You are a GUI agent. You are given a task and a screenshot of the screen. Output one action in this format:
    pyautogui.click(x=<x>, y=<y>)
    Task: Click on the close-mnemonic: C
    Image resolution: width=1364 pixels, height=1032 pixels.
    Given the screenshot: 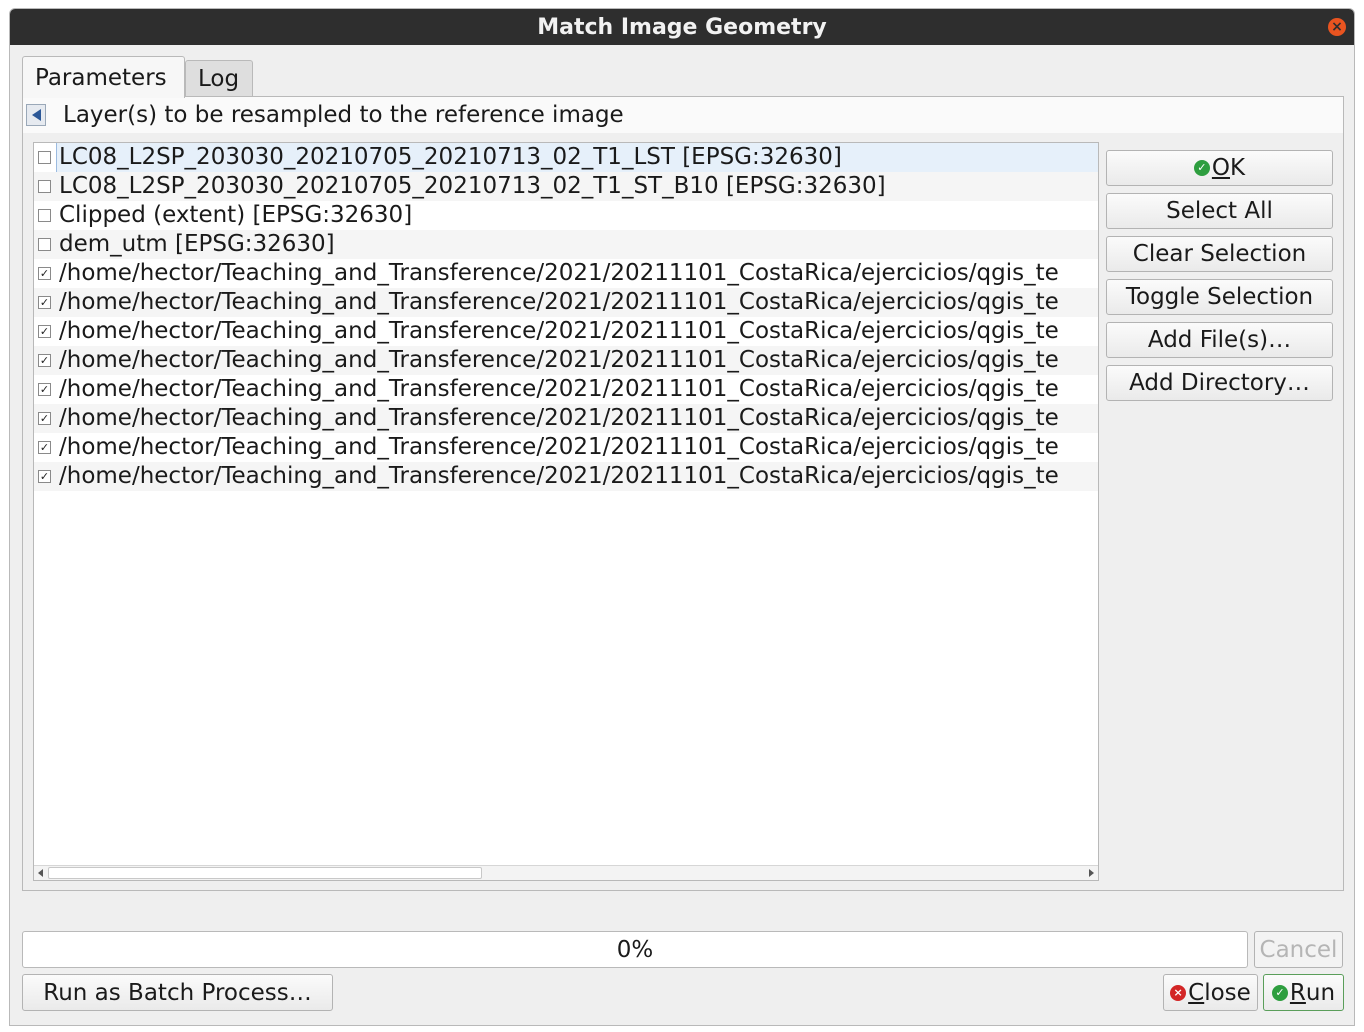 What is the action you would take?
    pyautogui.click(x=1196, y=992)
    